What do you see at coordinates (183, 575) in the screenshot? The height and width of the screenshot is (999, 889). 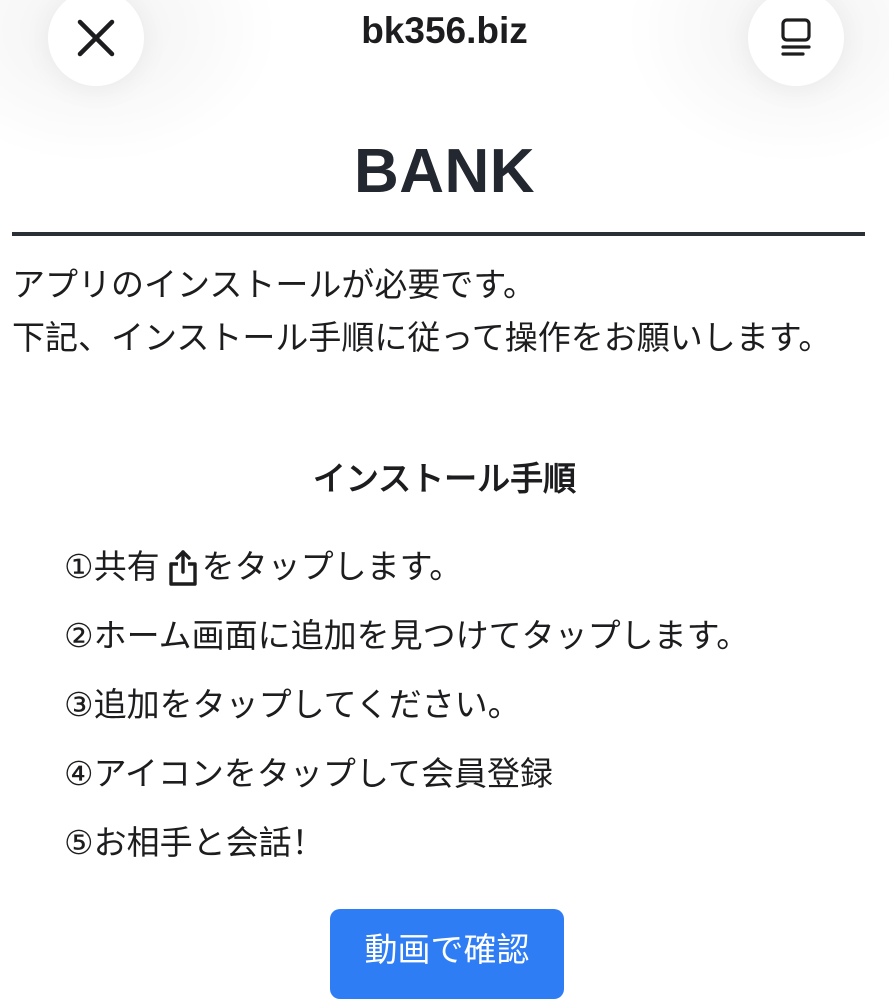 I see `share-icon` at bounding box center [183, 575].